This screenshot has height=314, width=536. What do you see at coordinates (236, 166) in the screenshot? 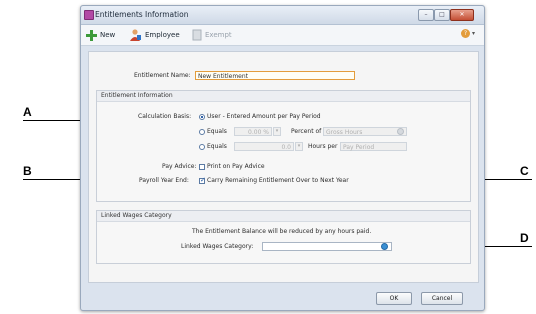
I see `print-on-pay-advice-label: Print on Pay Advice` at bounding box center [236, 166].